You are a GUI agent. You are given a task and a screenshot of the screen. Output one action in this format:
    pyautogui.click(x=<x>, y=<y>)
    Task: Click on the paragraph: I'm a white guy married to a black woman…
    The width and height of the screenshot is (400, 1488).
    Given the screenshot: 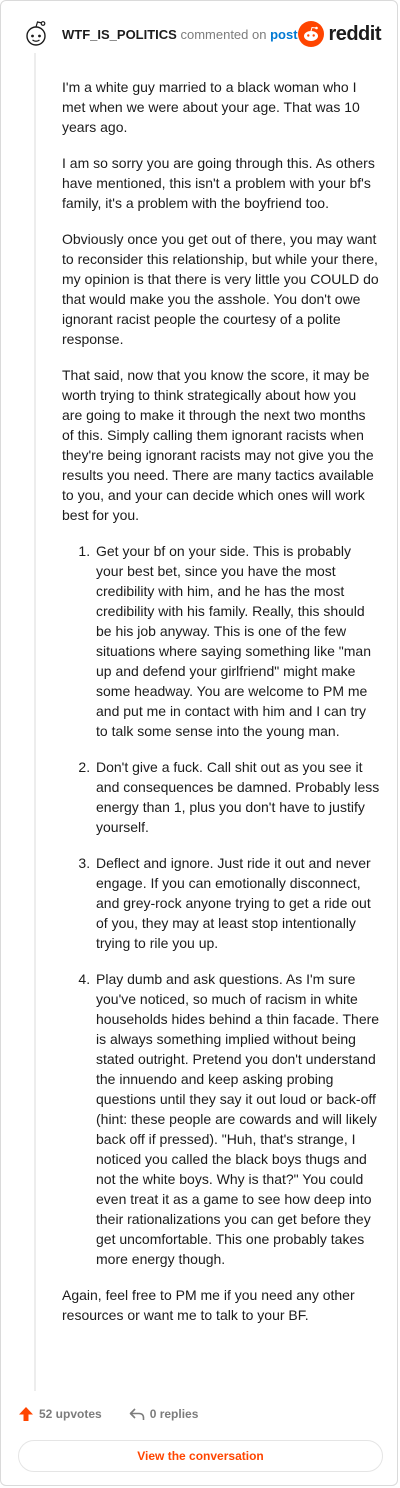 What is the action you would take?
    pyautogui.click(x=211, y=107)
    